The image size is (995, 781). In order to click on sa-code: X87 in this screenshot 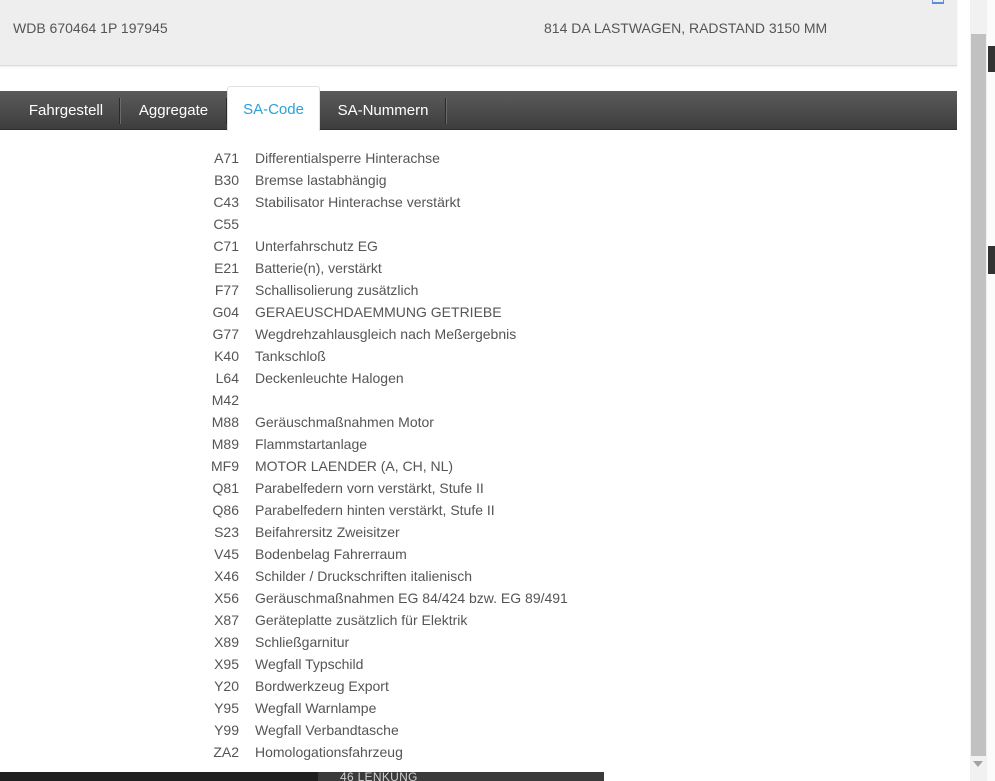, I will do `click(226, 620)`.